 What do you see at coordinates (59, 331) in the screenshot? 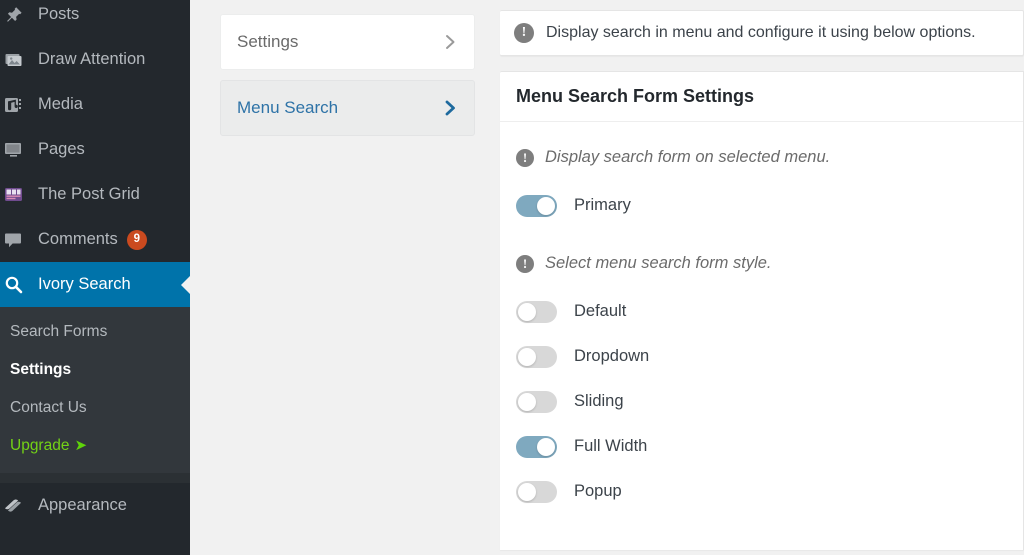
I see `submenu-item-label: Search Forms` at bounding box center [59, 331].